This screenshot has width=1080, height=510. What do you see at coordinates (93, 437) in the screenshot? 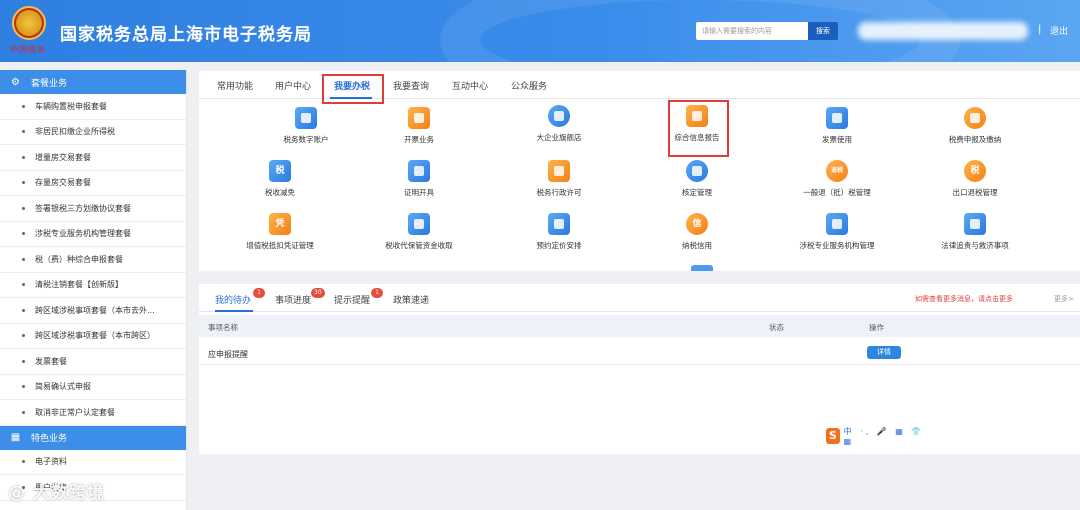
I see `sidebar-section-featured: ▦ 特色业务` at bounding box center [93, 437].